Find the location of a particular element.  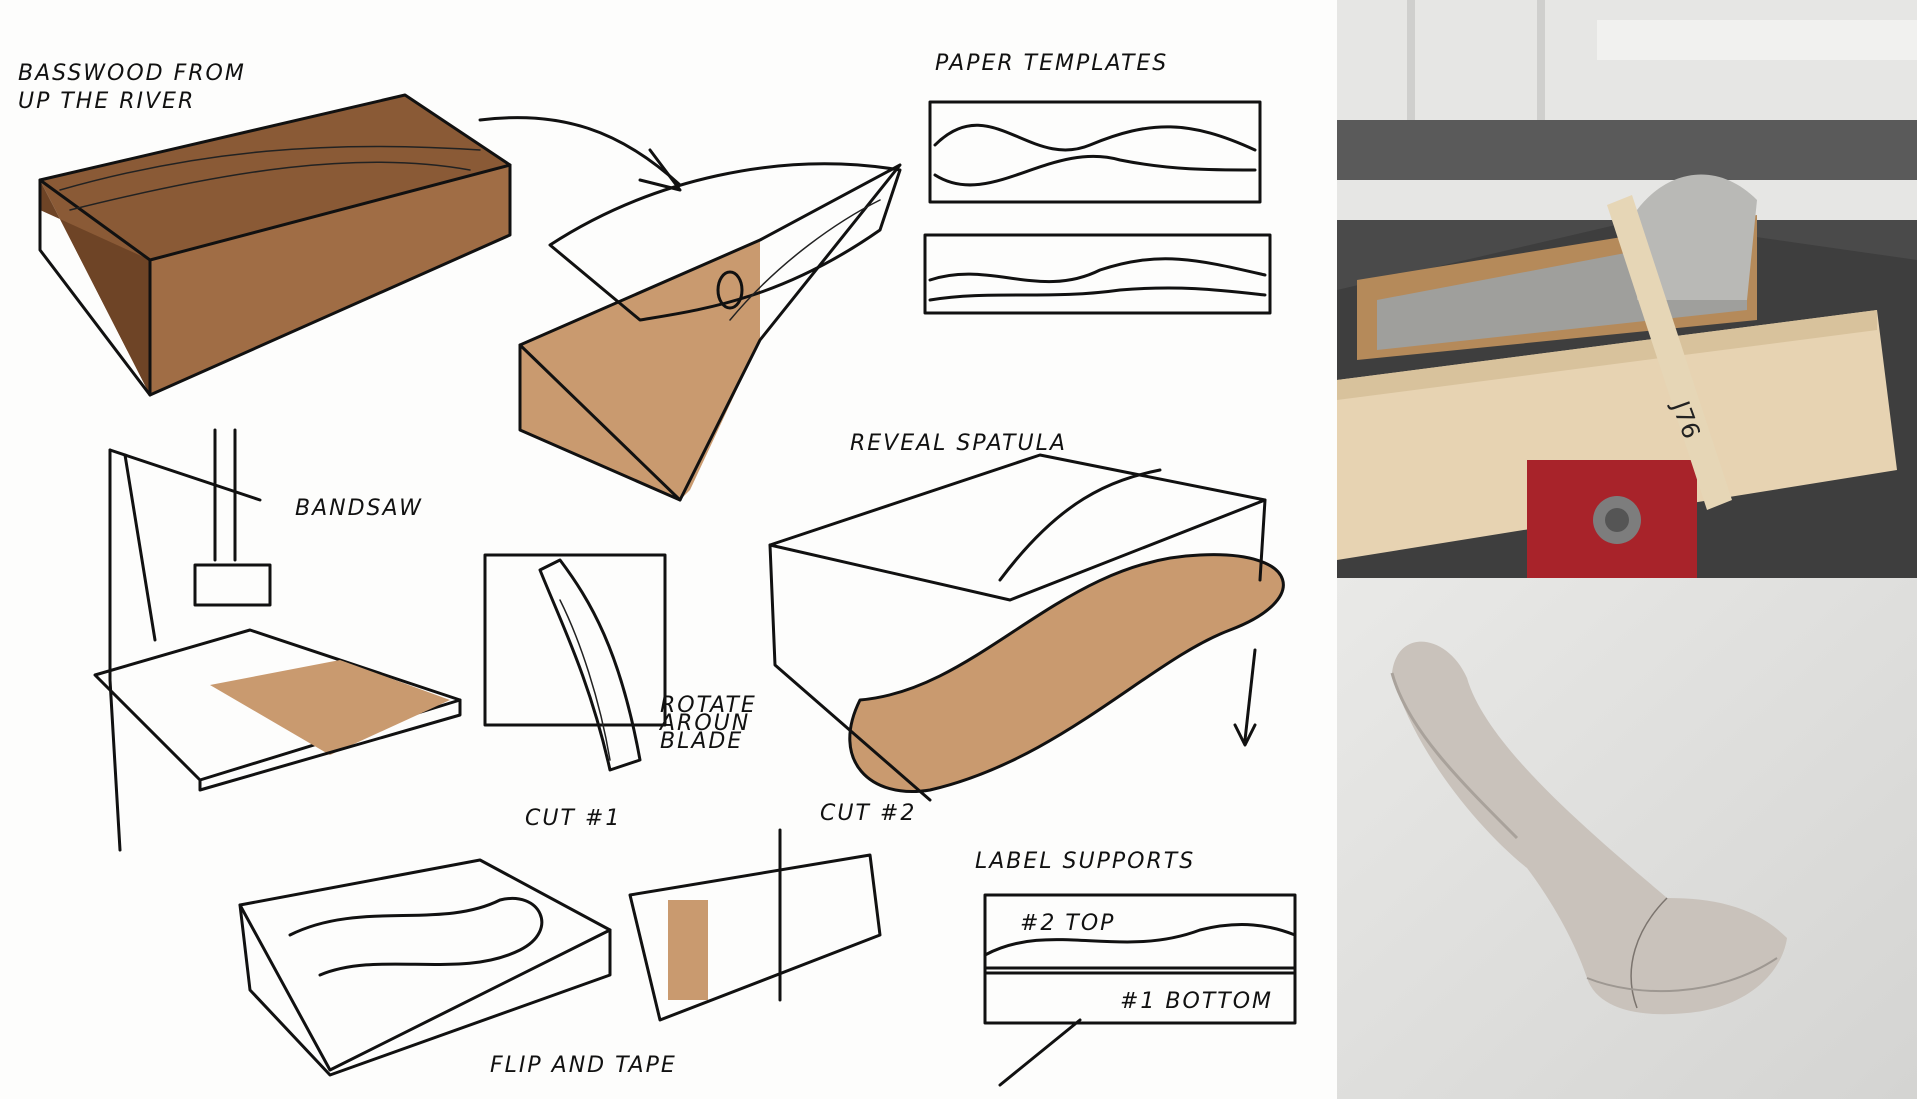

spatula-photo is located at coordinates (1627, 838).